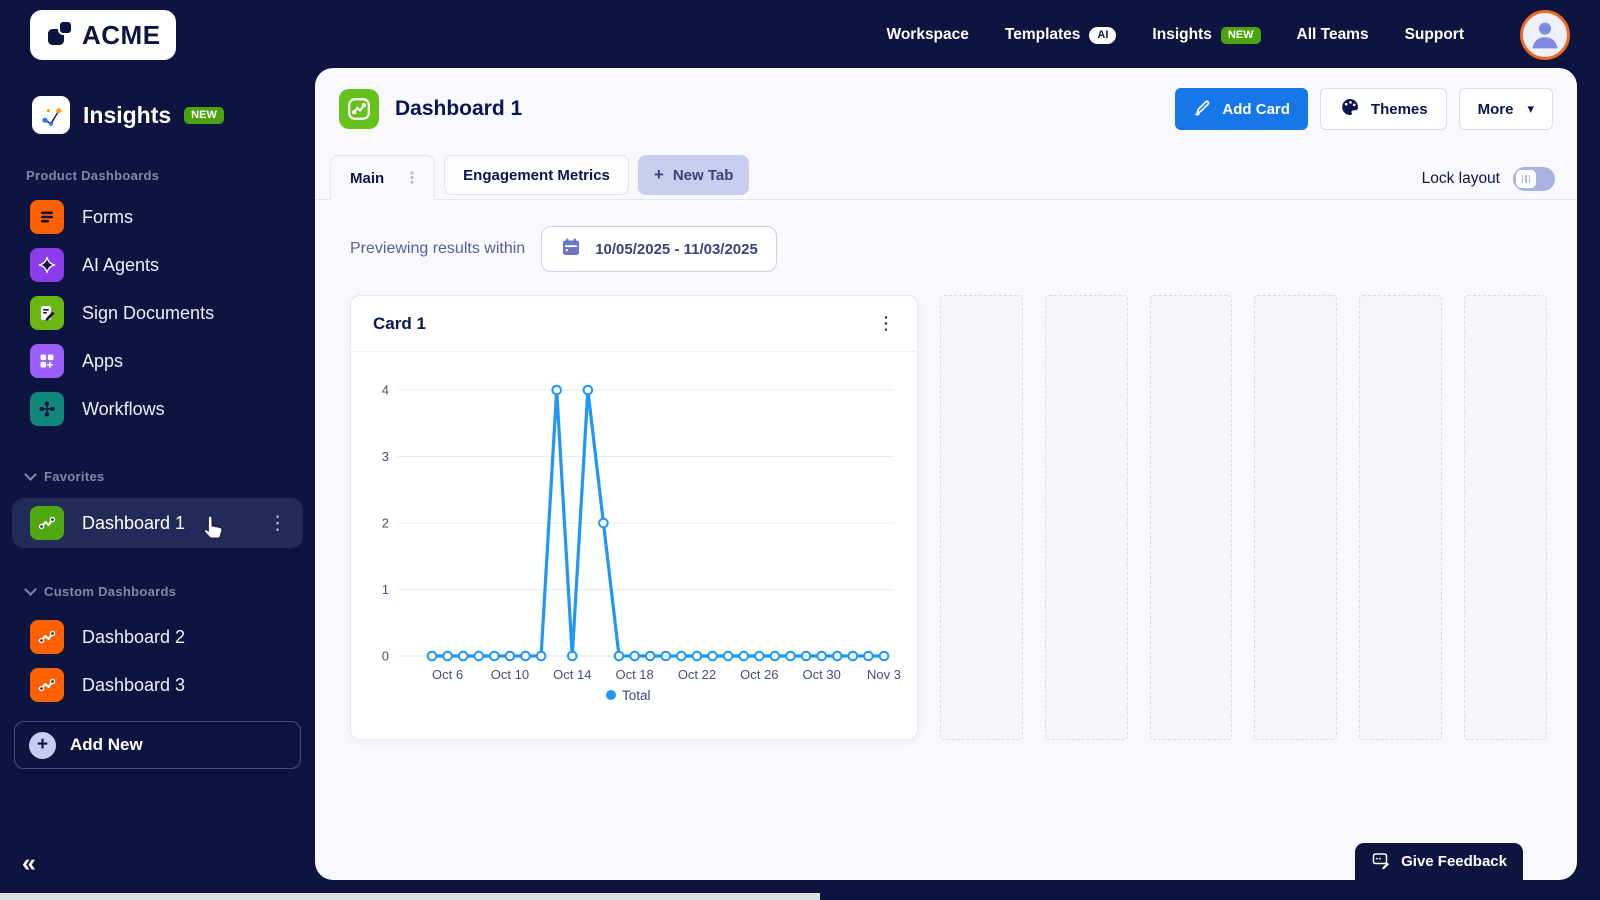 This screenshot has width=1600, height=900. Describe the element at coordinates (47, 265) in the screenshot. I see `ai-agents-icon` at that location.